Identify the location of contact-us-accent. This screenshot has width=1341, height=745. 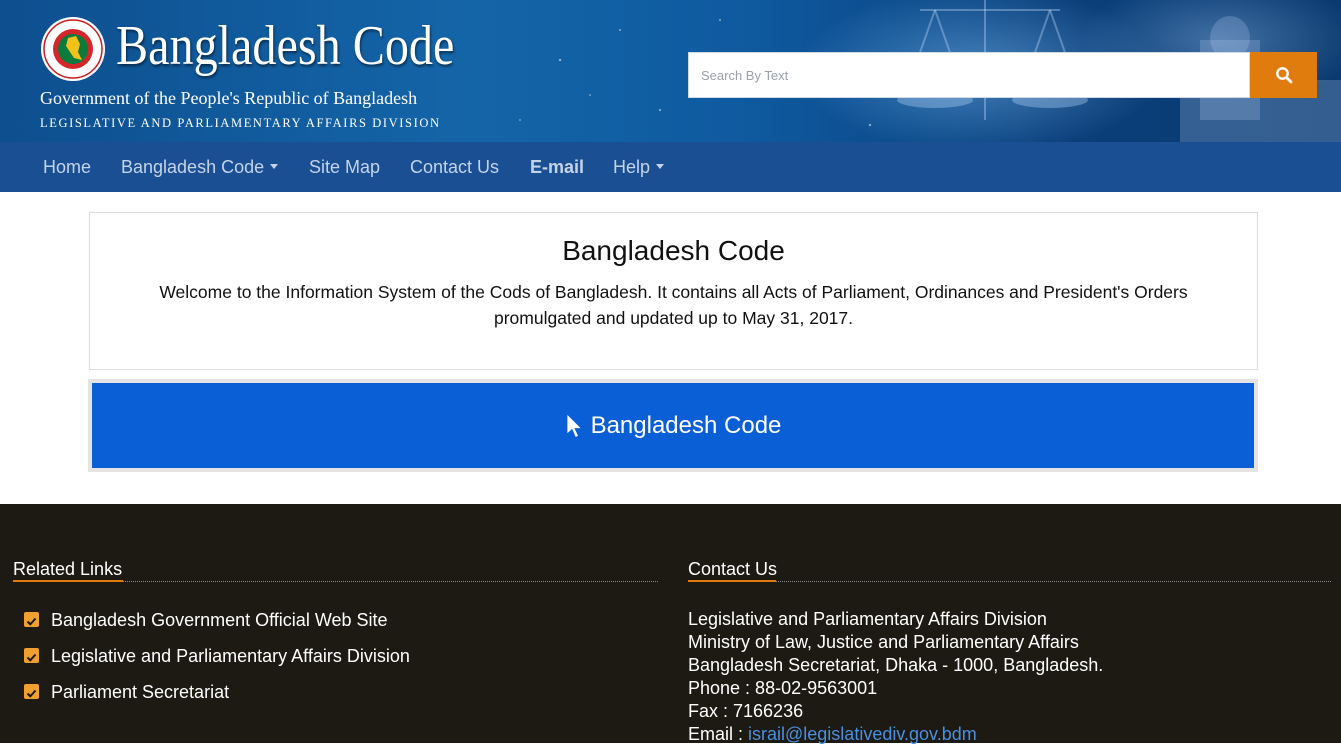
(732, 581).